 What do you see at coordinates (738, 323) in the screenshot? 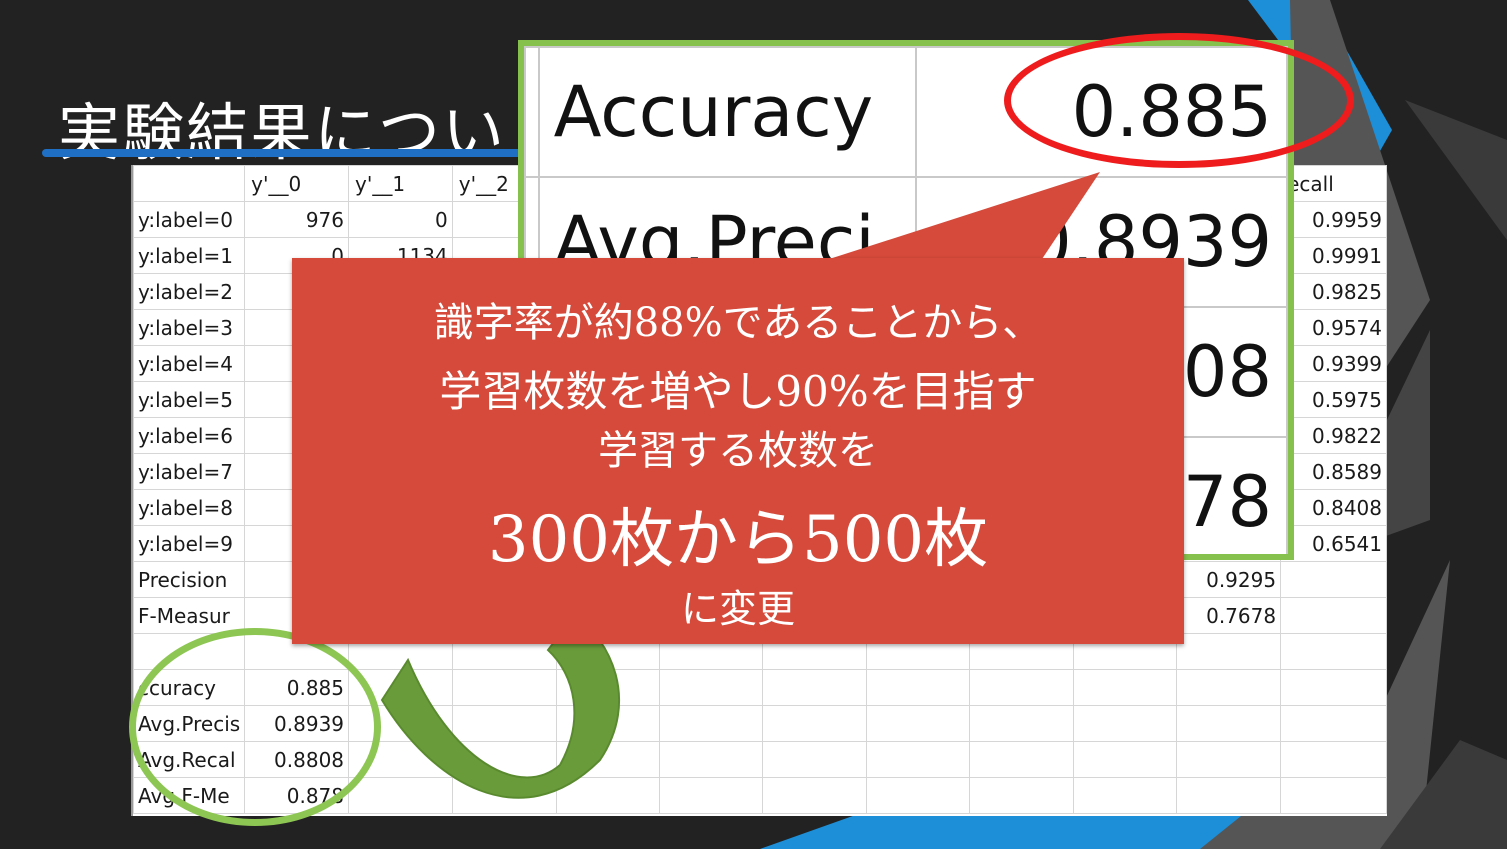
I see `callout-line-1: 識字率が約88%であることから、` at bounding box center [738, 323].